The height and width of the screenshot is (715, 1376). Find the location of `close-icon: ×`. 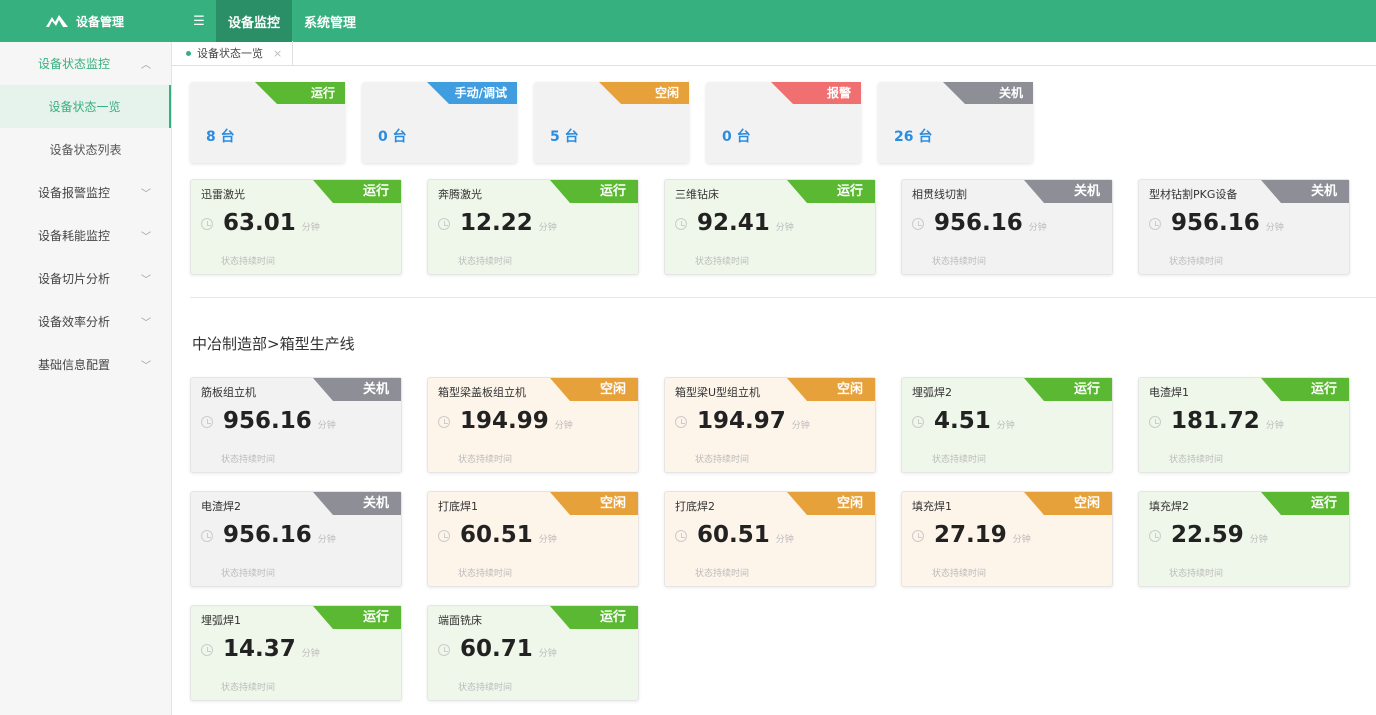

close-icon: × is located at coordinates (277, 53).